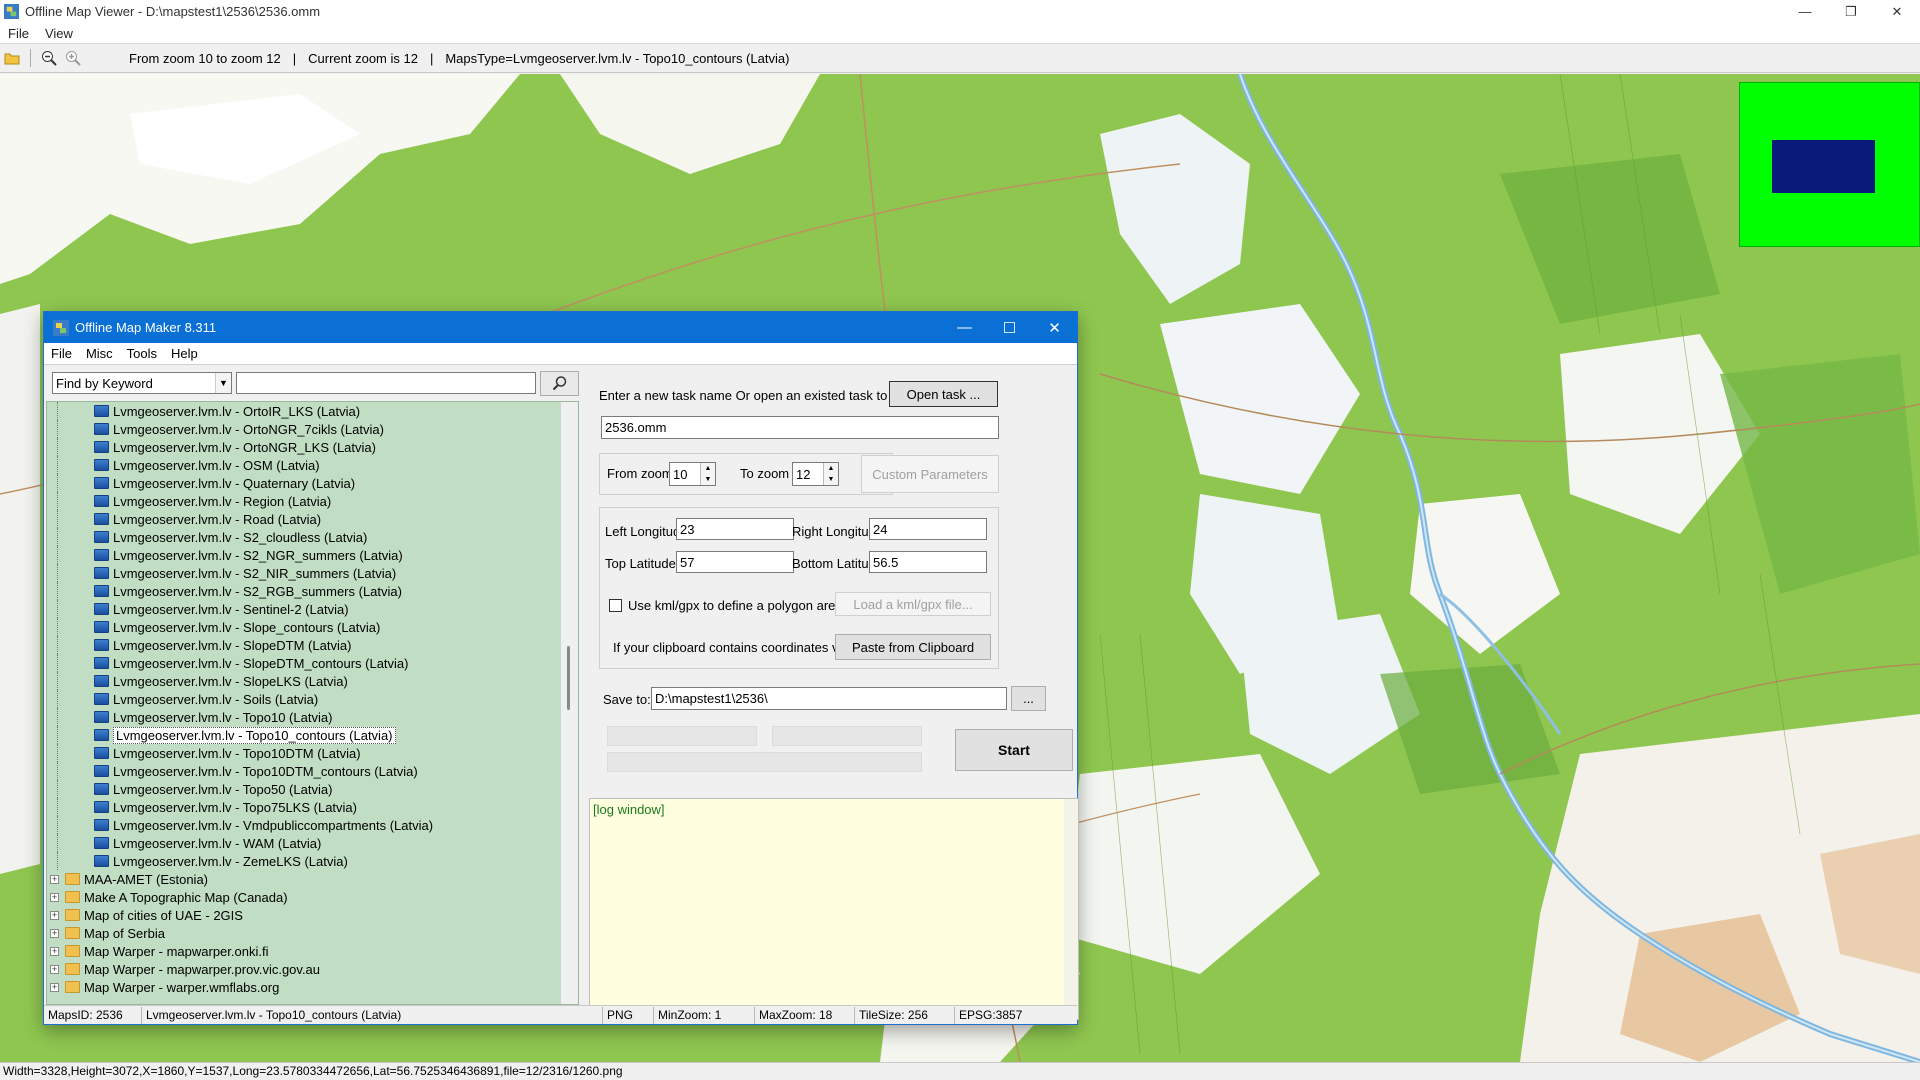 This screenshot has width=1920, height=1080. I want to click on search-button, so click(559, 383).